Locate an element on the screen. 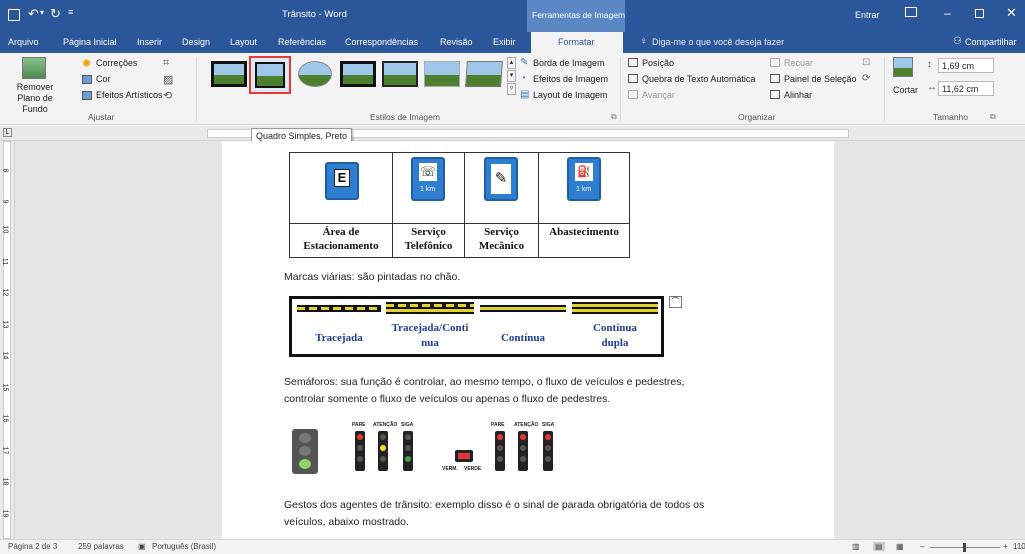 This screenshot has width=1025, height=554. change-picture-icon: ▨ is located at coordinates (168, 79).